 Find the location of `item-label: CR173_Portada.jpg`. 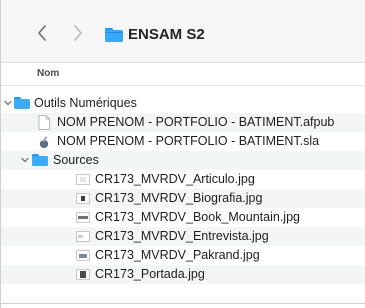

item-label: CR173_Portada.jpg is located at coordinates (150, 274).